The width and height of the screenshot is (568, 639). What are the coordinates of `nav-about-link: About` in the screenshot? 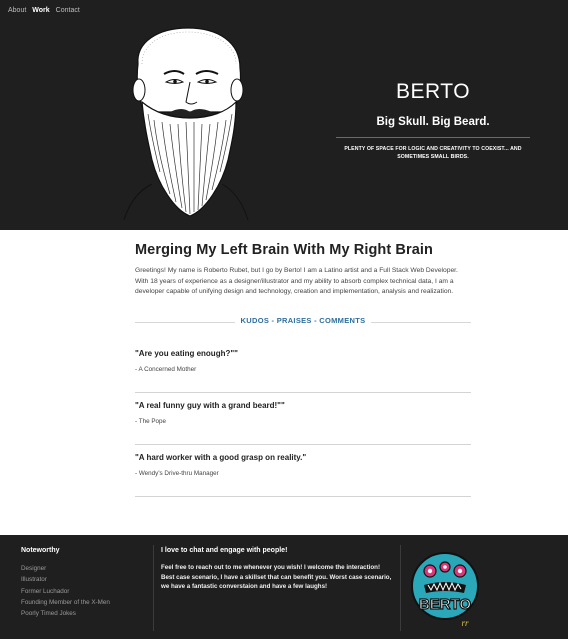 It's located at (17, 10).